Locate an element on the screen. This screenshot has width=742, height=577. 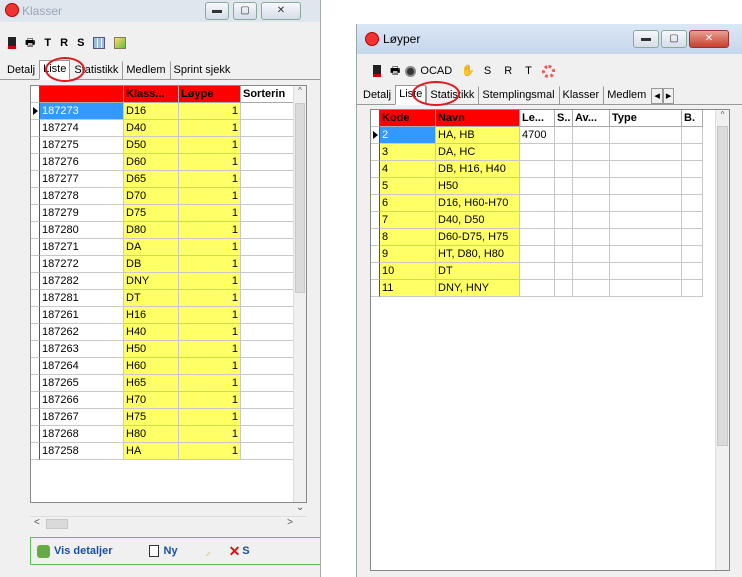
table-row: 187267 H75 1 is located at coordinates (168, 417).